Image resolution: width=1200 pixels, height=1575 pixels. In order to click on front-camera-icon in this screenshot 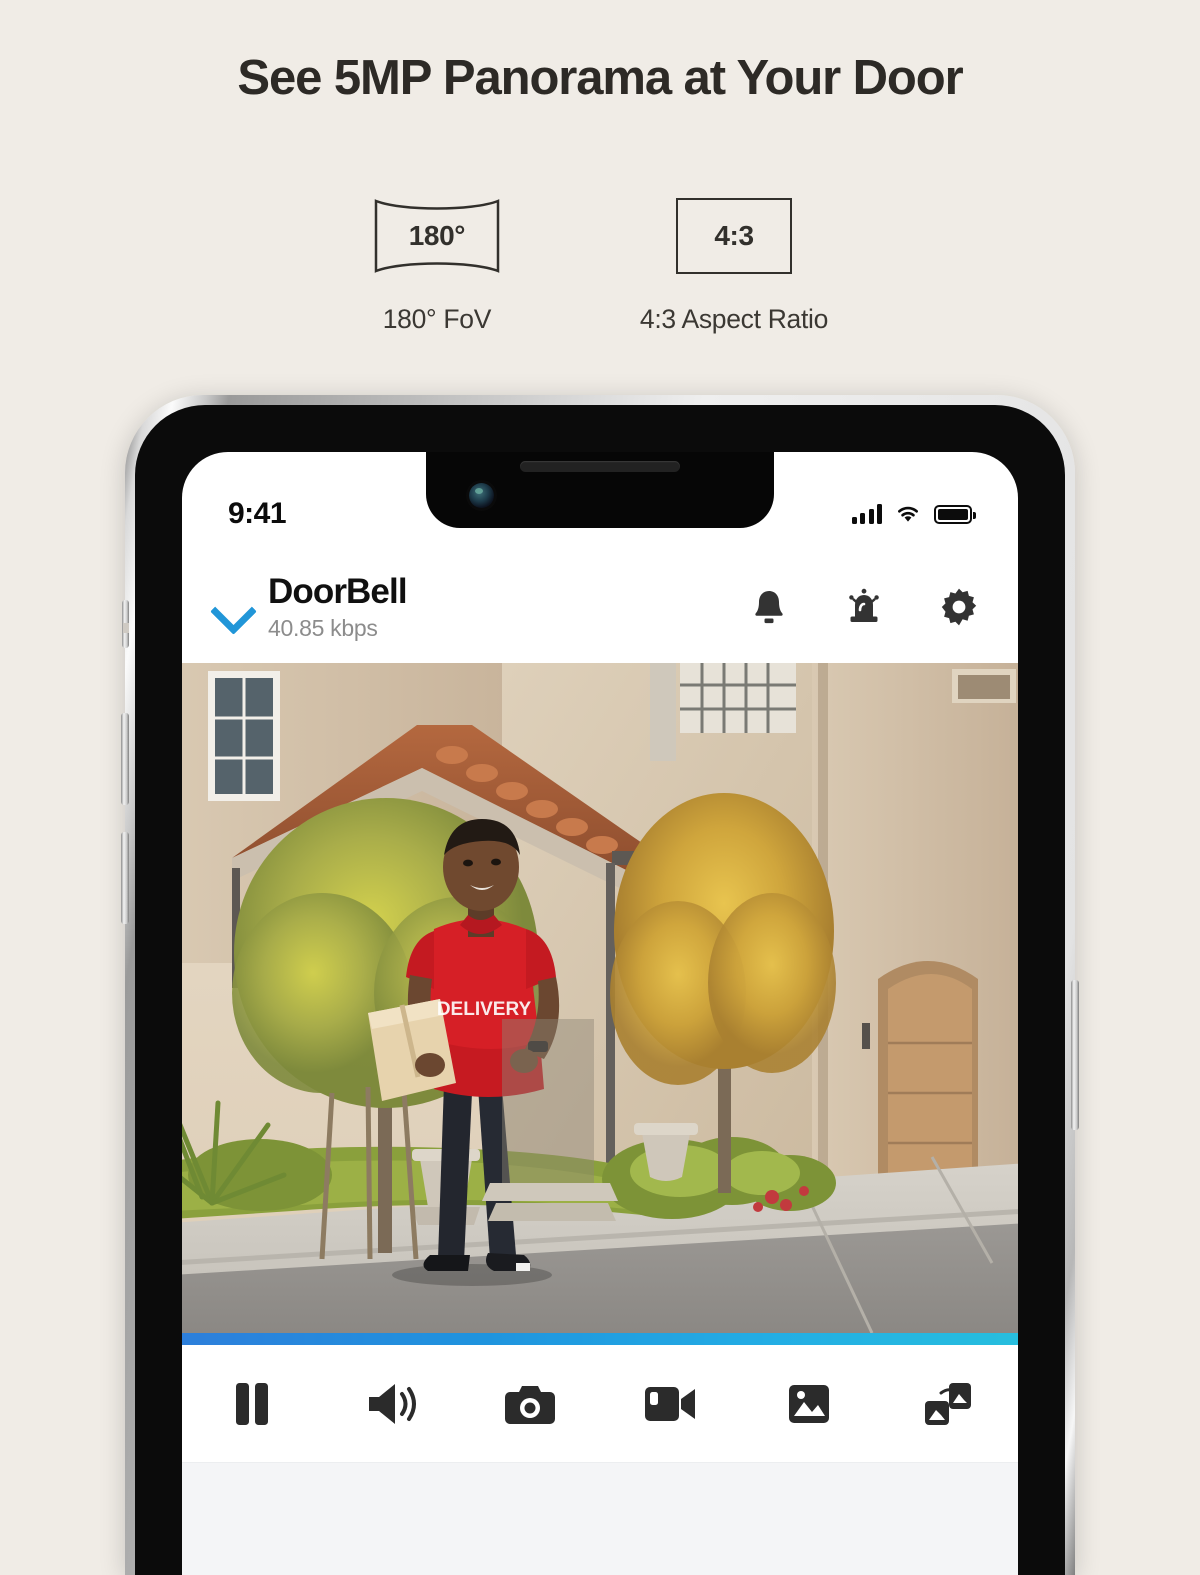, I will do `click(481, 495)`.